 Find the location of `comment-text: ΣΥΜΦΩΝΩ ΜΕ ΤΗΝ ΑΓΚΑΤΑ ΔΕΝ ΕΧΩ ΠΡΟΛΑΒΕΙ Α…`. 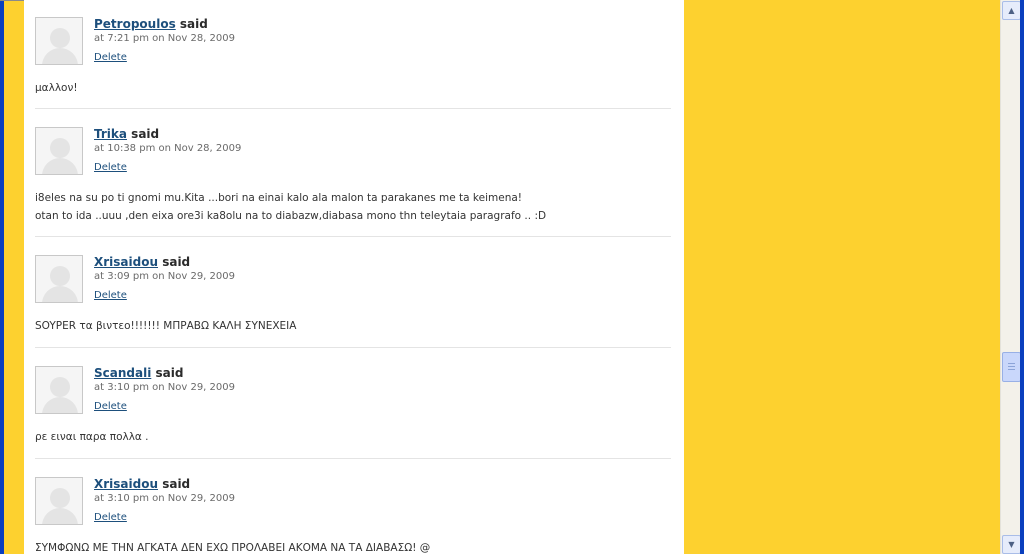

comment-text: ΣΥΜΦΩΝΩ ΜΕ ΤΗΝ ΑΓΚΑΤΑ ΔΕΝ ΕΧΩ ΠΡΟΛΑΒΕΙ Α… is located at coordinates (232, 546).